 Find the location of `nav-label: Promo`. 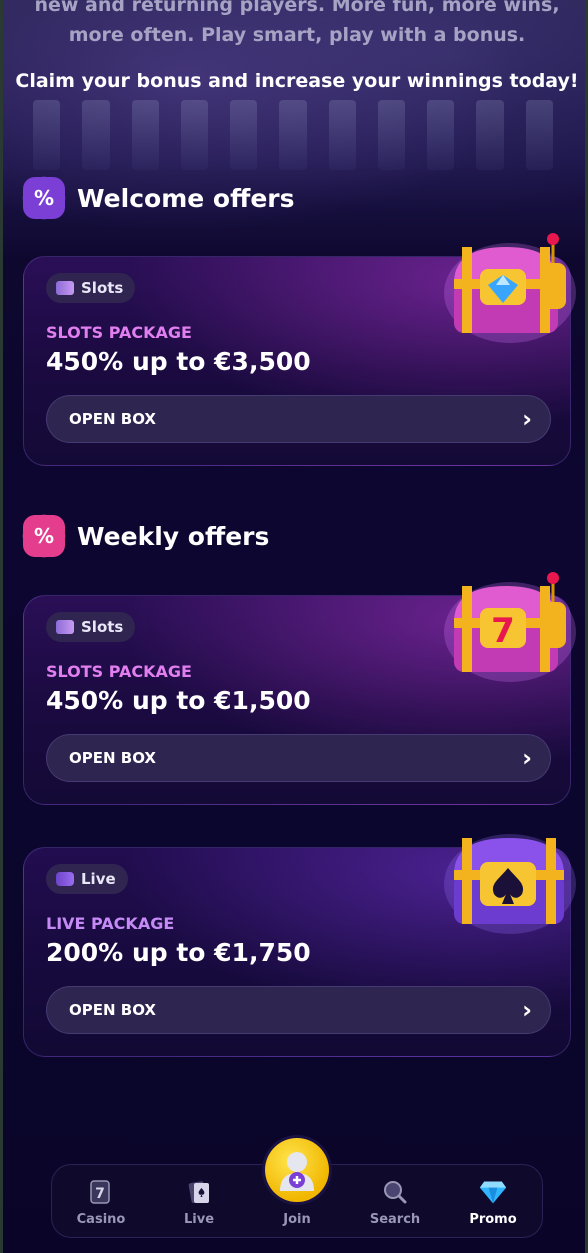

nav-label: Promo is located at coordinates (493, 1219).